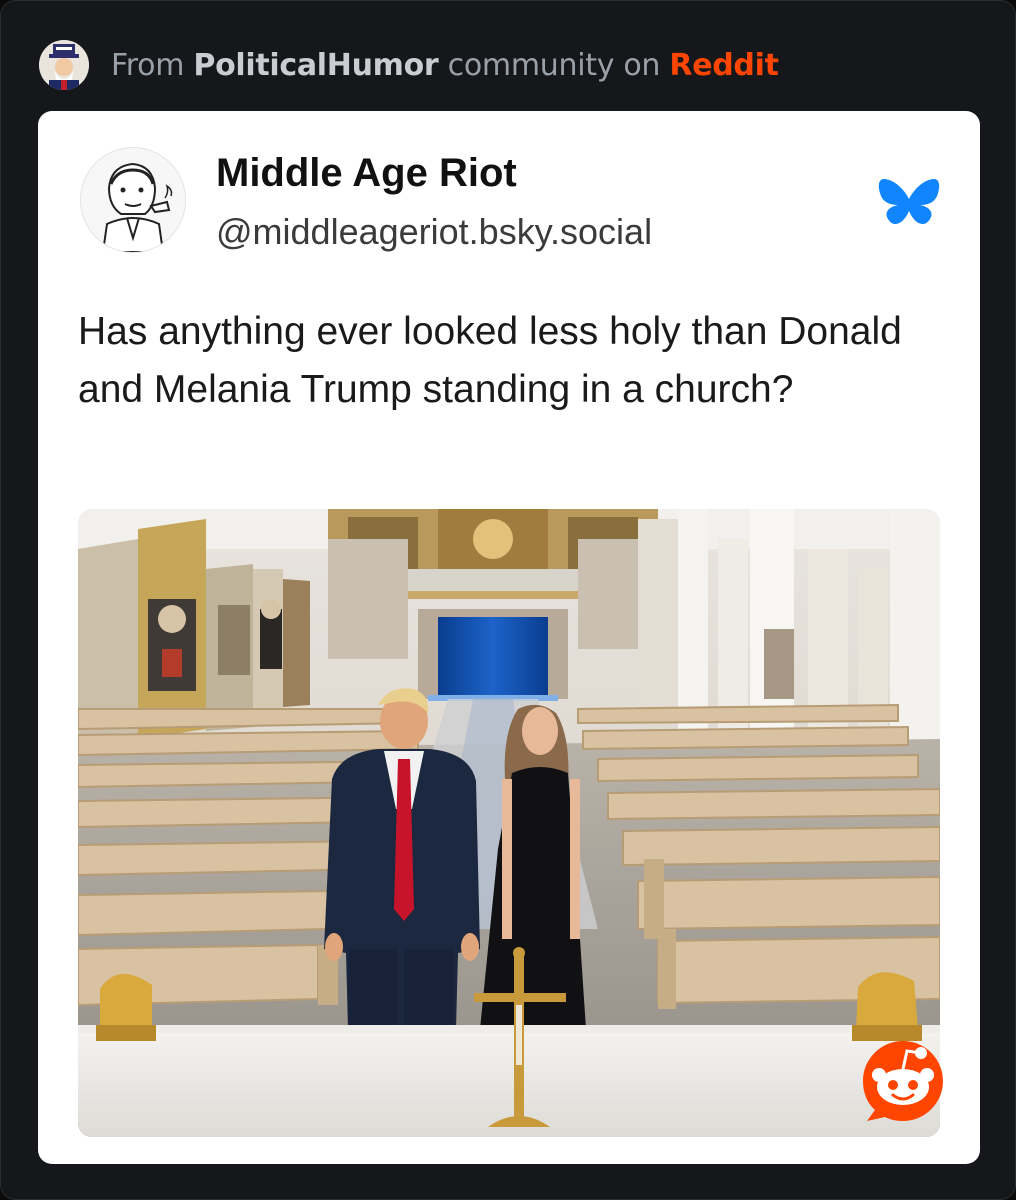 This screenshot has height=1200, width=1016. I want to click on community-avatar-icon, so click(64, 65).